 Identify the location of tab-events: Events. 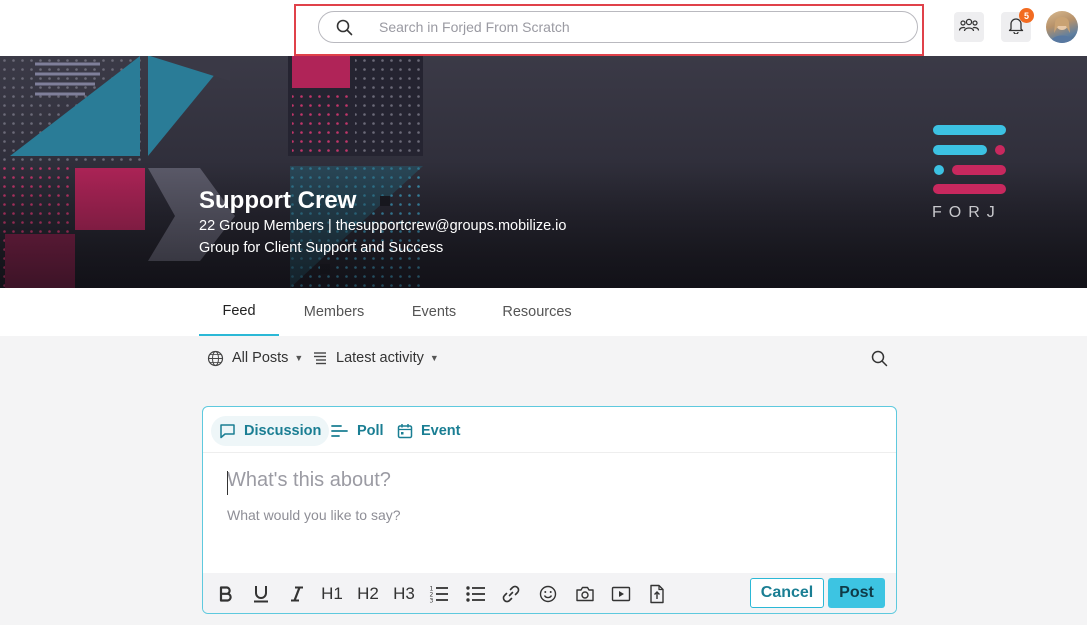
(434, 312).